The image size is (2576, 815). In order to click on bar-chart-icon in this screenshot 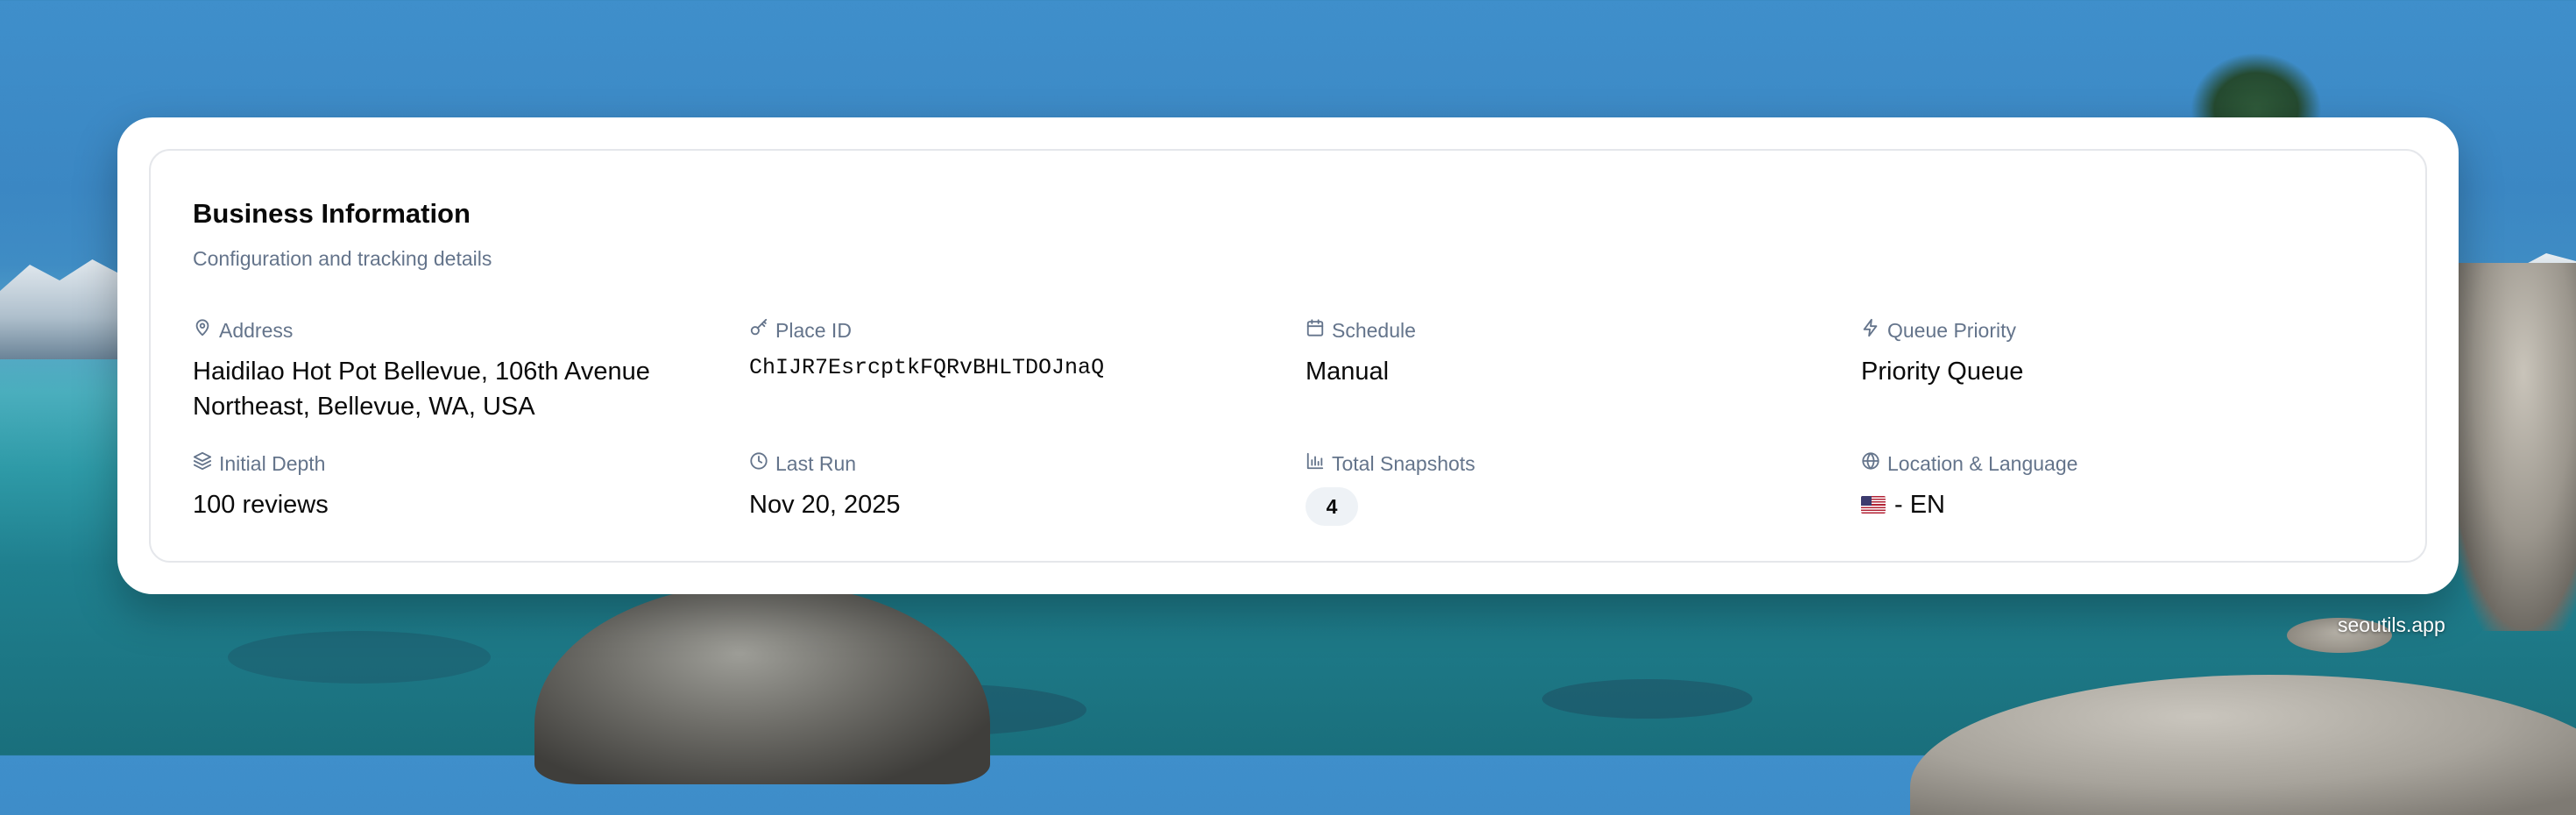, I will do `click(1315, 463)`.